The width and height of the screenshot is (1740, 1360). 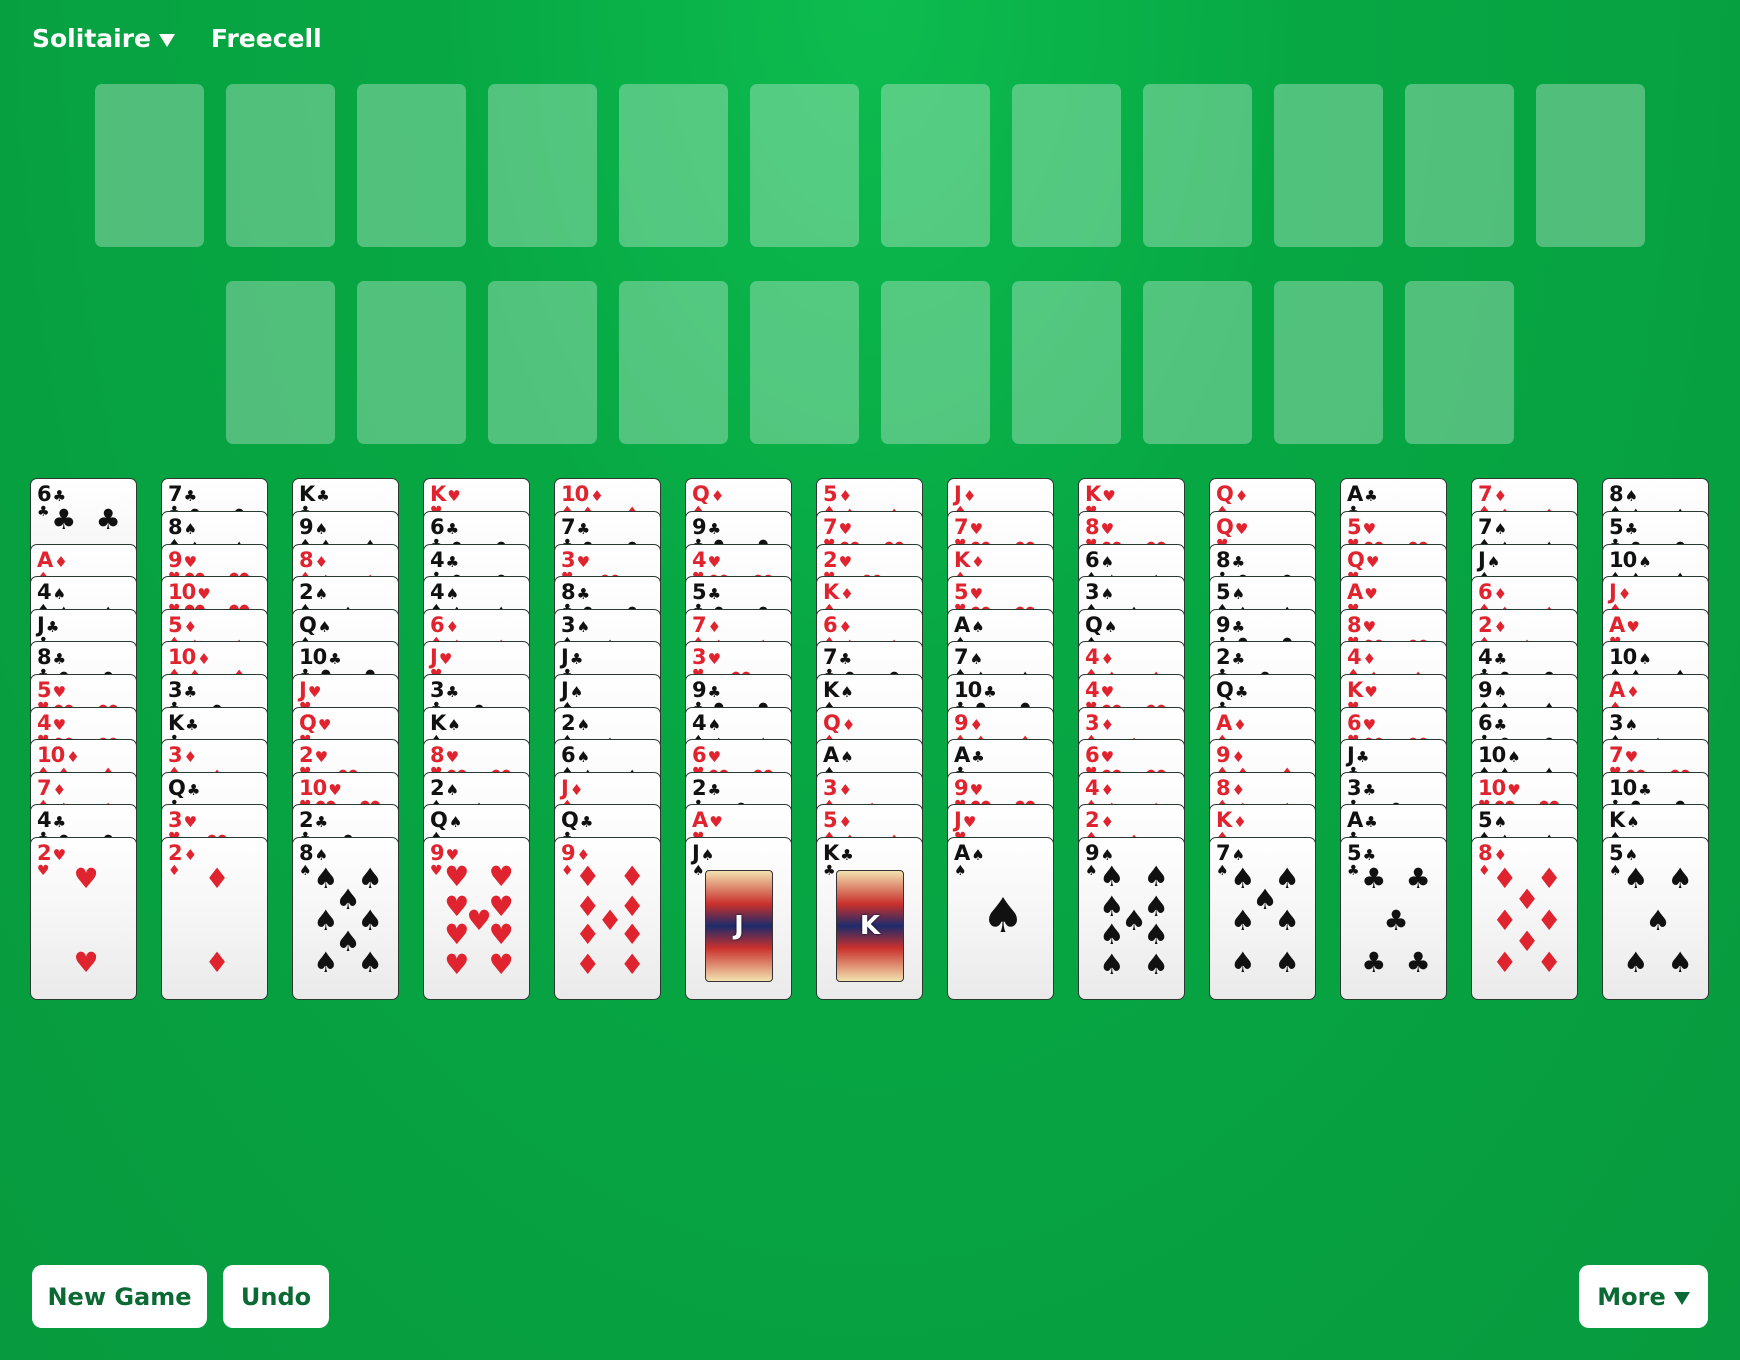 I want to click on card-9-of-diamonds: 9♦♦♦♦♦♦♦♦♦♦♦, so click(x=607, y=918).